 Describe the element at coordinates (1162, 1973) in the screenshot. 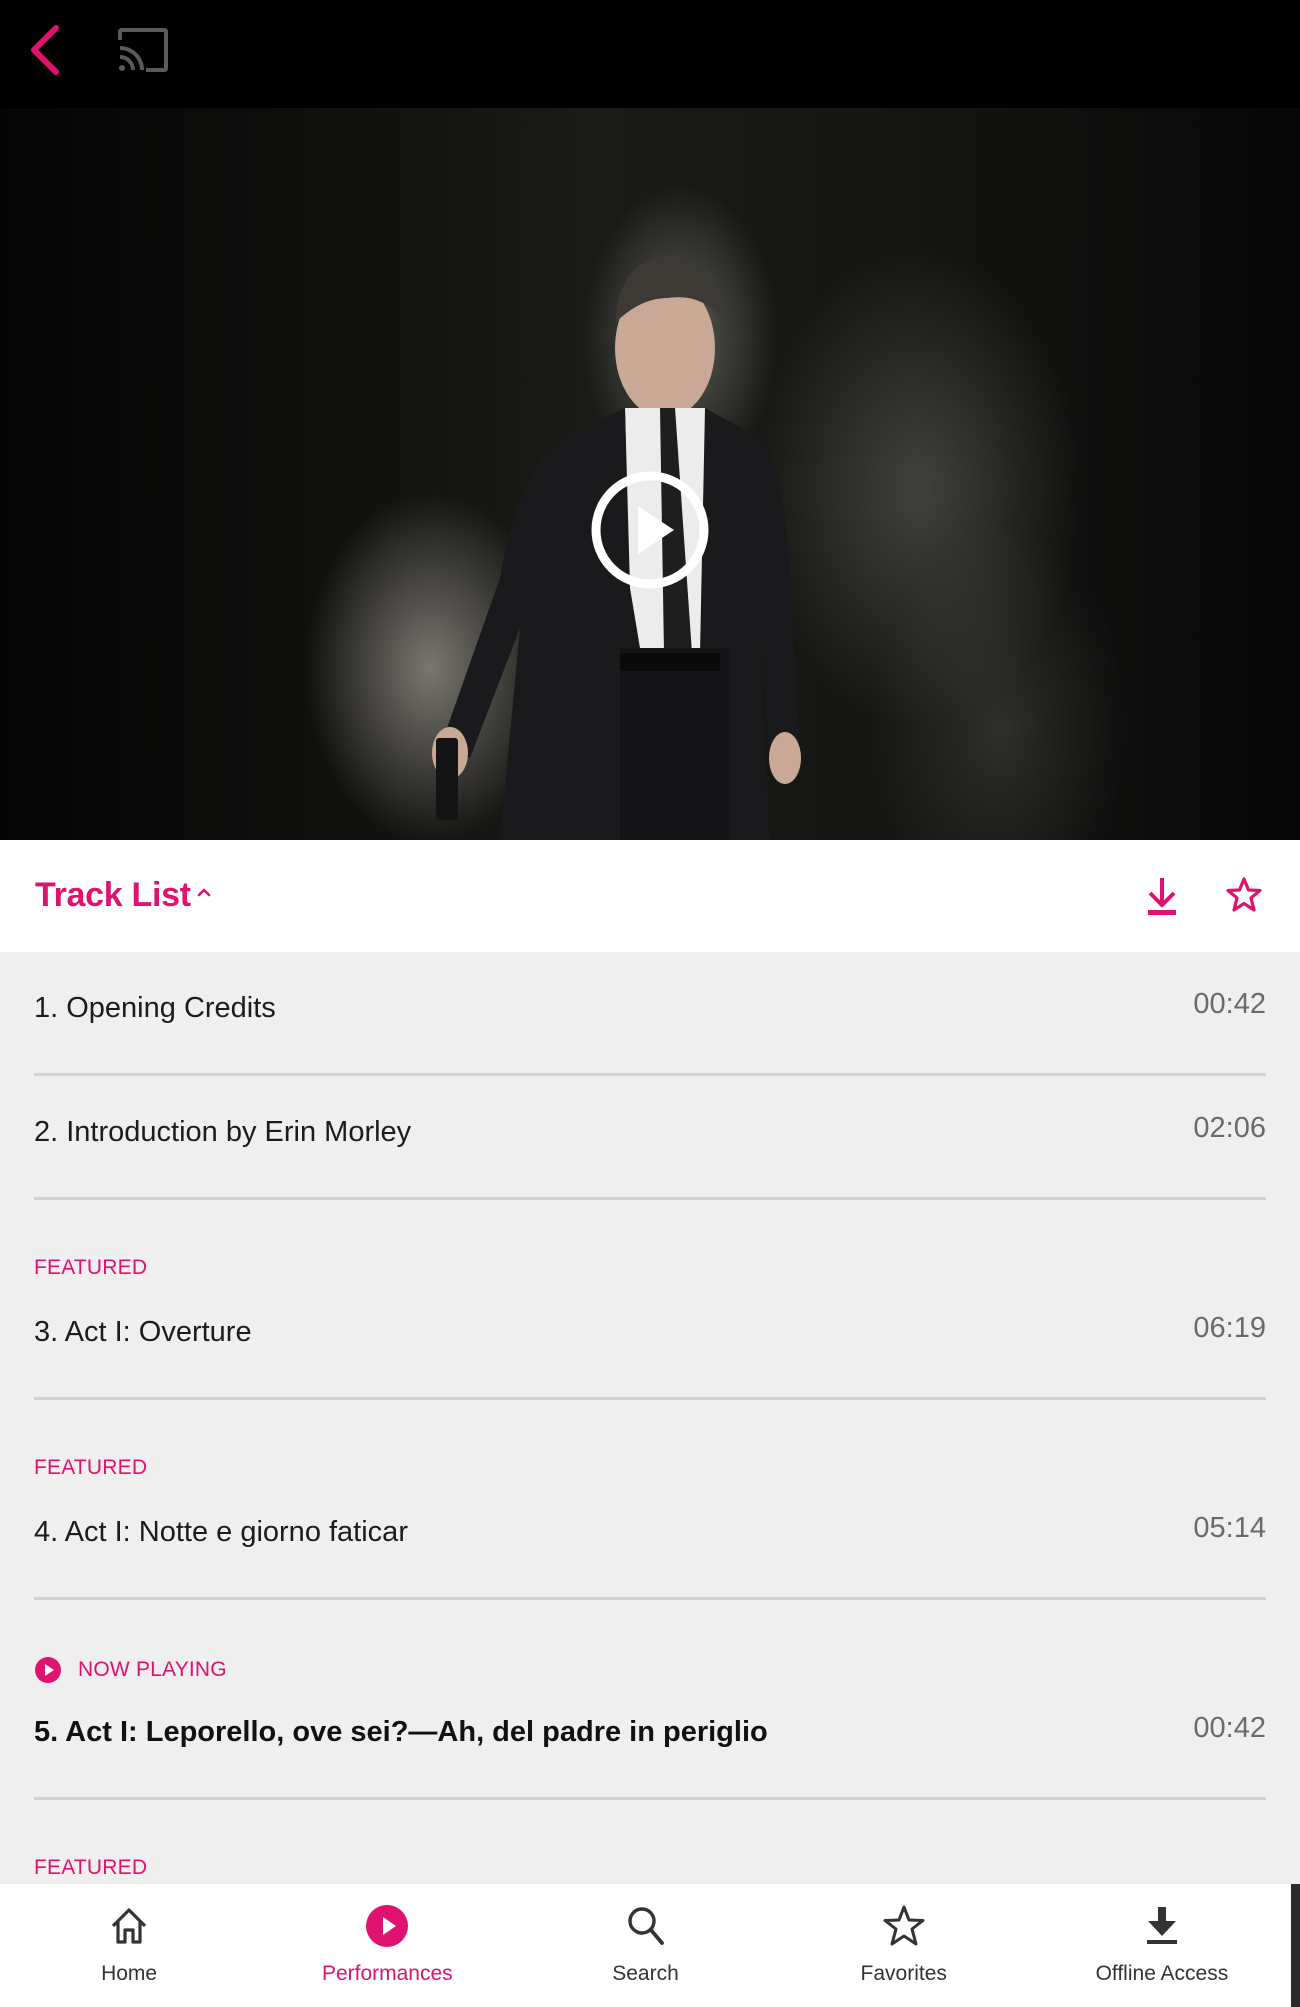

I see `nav-label: Offline Access` at that location.